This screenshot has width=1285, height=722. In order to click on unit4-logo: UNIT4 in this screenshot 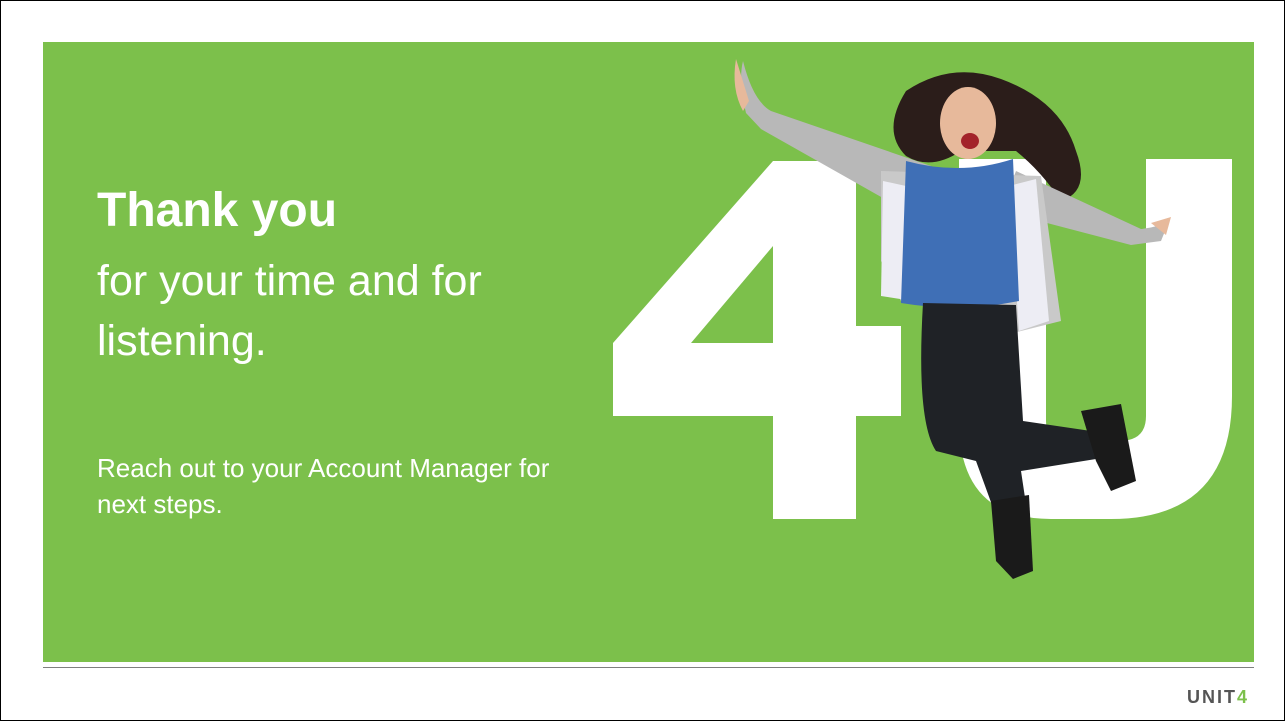, I will do `click(1218, 697)`.